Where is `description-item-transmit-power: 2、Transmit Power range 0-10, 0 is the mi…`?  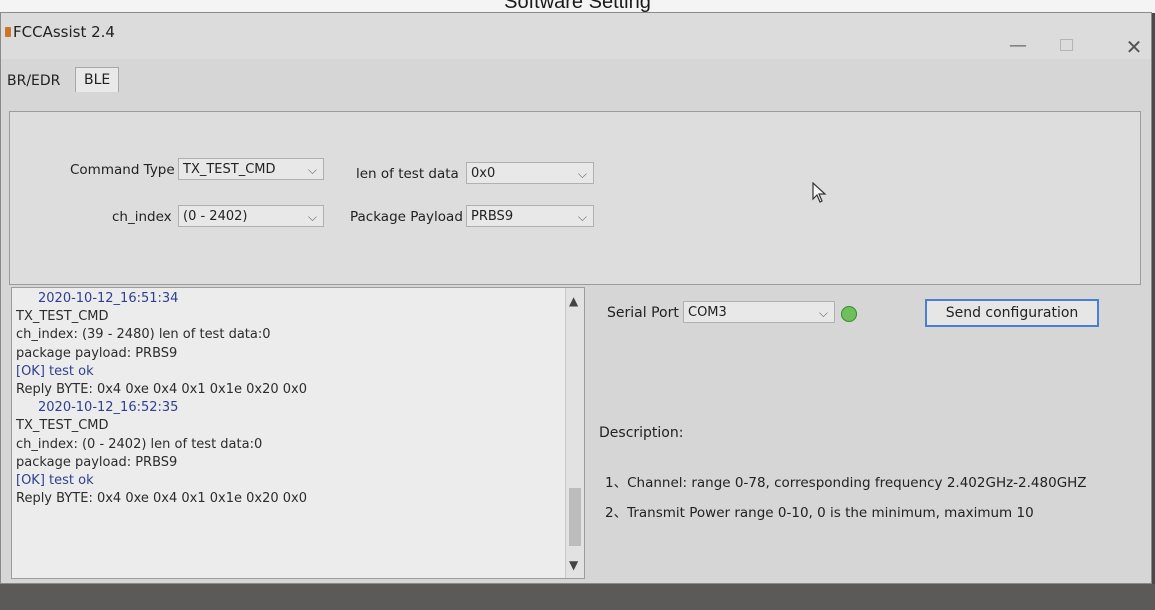
description-item-transmit-power: 2、Transmit Power range 0-10, 0 is the mi… is located at coordinates (819, 513).